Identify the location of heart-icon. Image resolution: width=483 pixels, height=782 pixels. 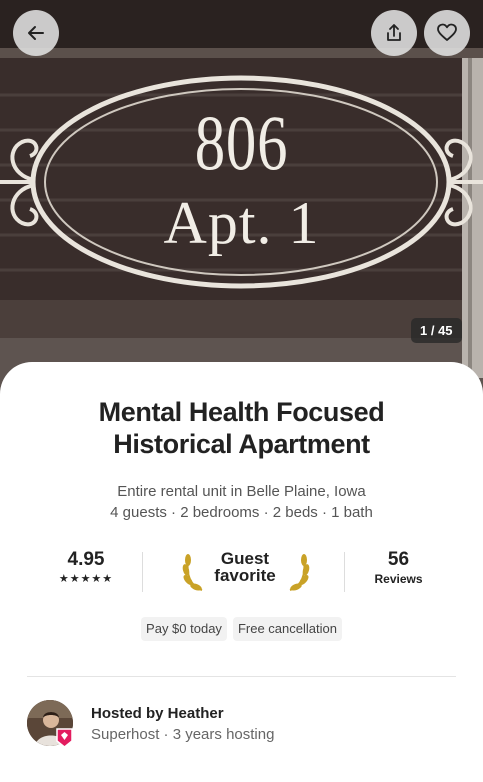
(447, 32).